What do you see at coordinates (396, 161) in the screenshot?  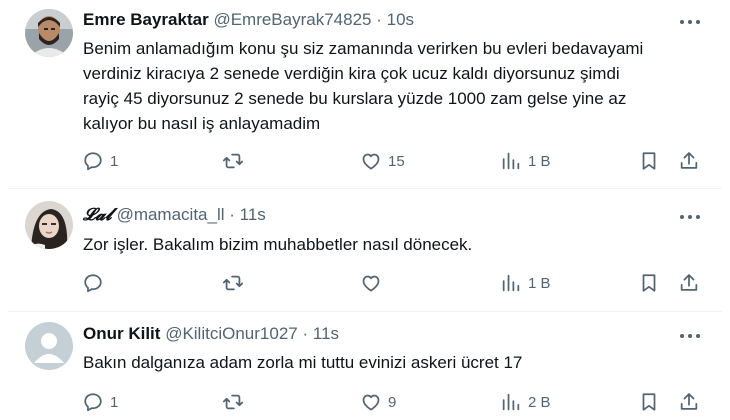 I see `like-count: 15` at bounding box center [396, 161].